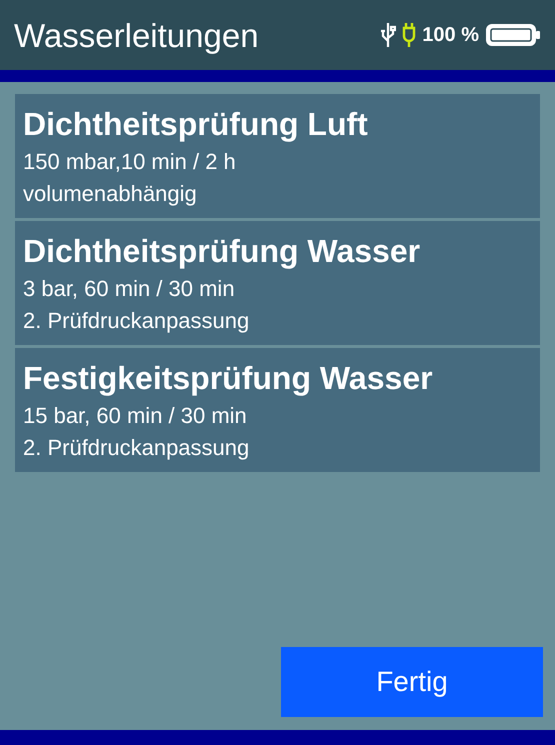 The height and width of the screenshot is (745, 555). Describe the element at coordinates (450, 35) in the screenshot. I see `battery-percentage: 100 %` at that location.